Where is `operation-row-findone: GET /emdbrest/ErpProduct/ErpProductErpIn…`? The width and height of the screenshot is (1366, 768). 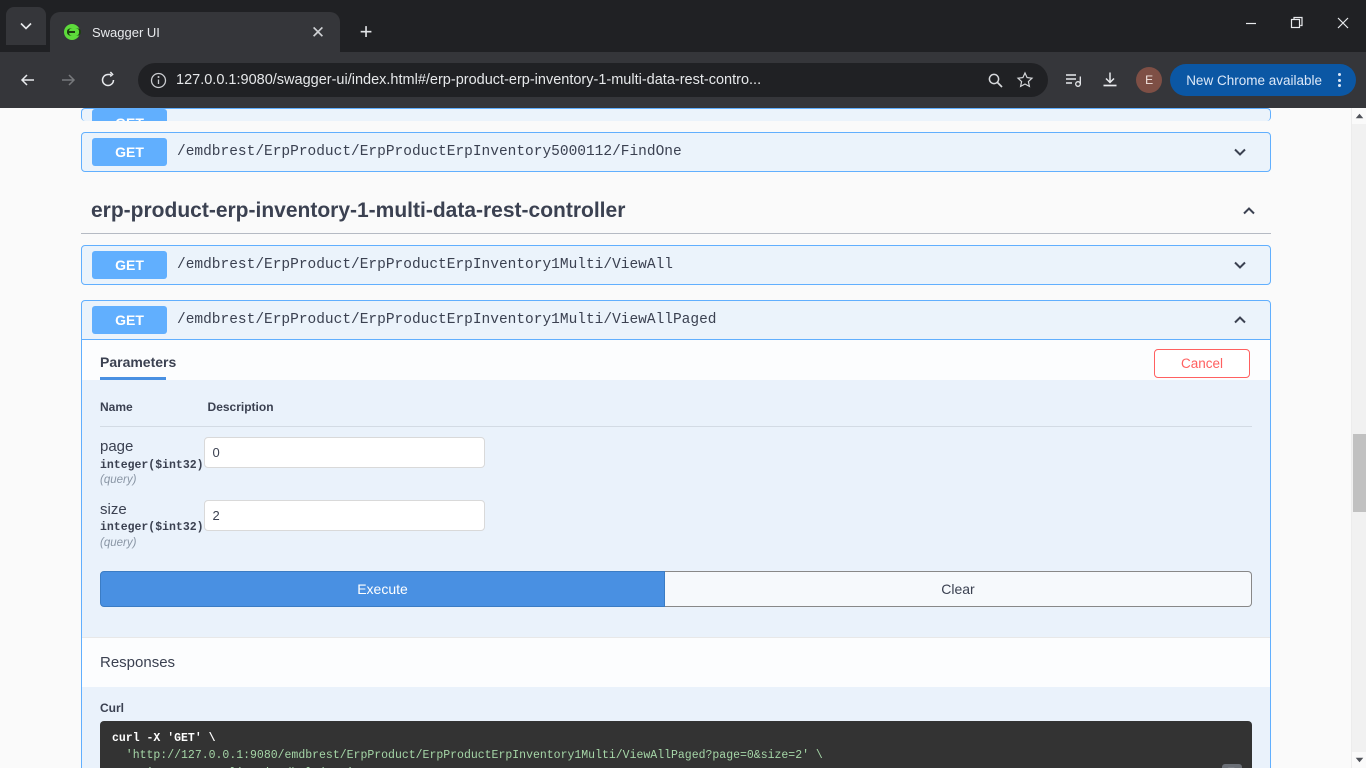 operation-row-findone: GET /emdbrest/ErpProduct/ErpProductErpIn… is located at coordinates (676, 152).